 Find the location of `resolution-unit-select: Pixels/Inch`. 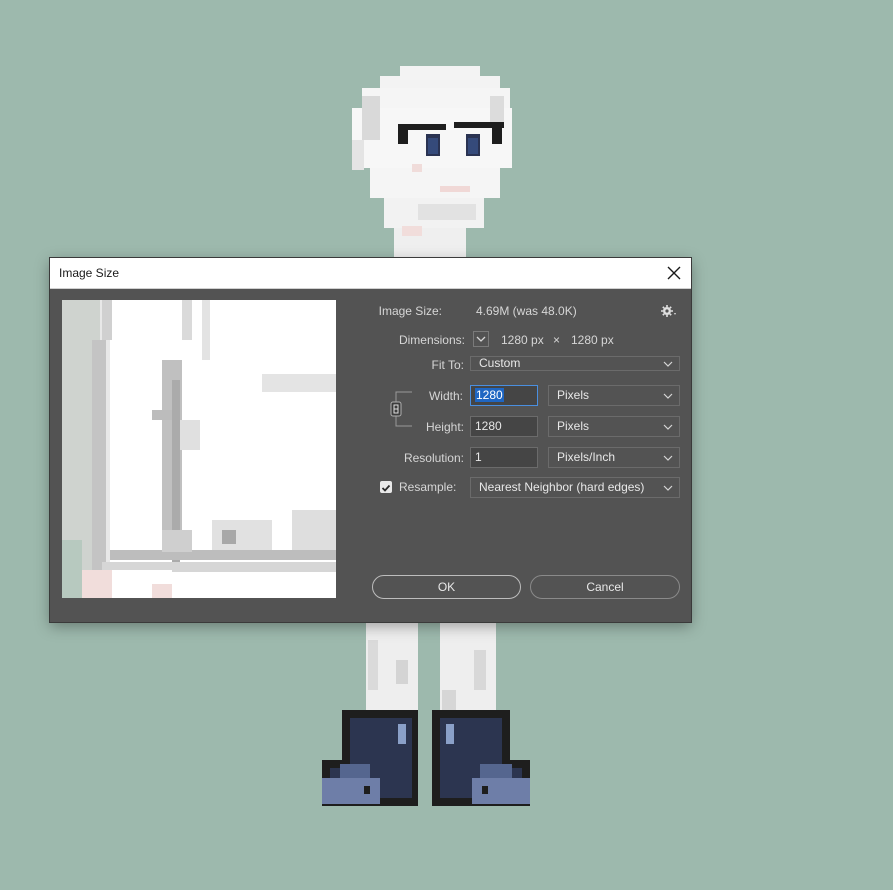

resolution-unit-select: Pixels/Inch is located at coordinates (614, 457).